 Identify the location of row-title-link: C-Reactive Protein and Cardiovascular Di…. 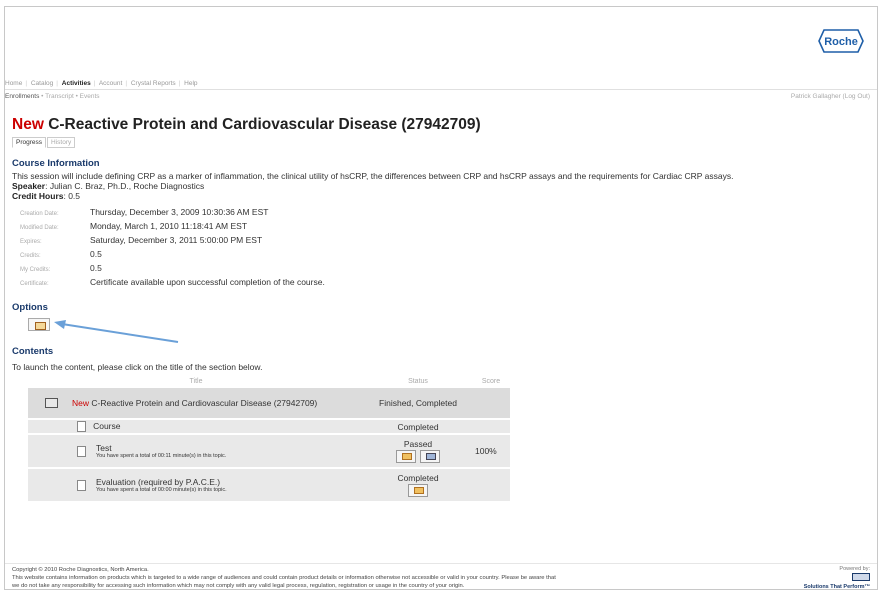
(204, 403).